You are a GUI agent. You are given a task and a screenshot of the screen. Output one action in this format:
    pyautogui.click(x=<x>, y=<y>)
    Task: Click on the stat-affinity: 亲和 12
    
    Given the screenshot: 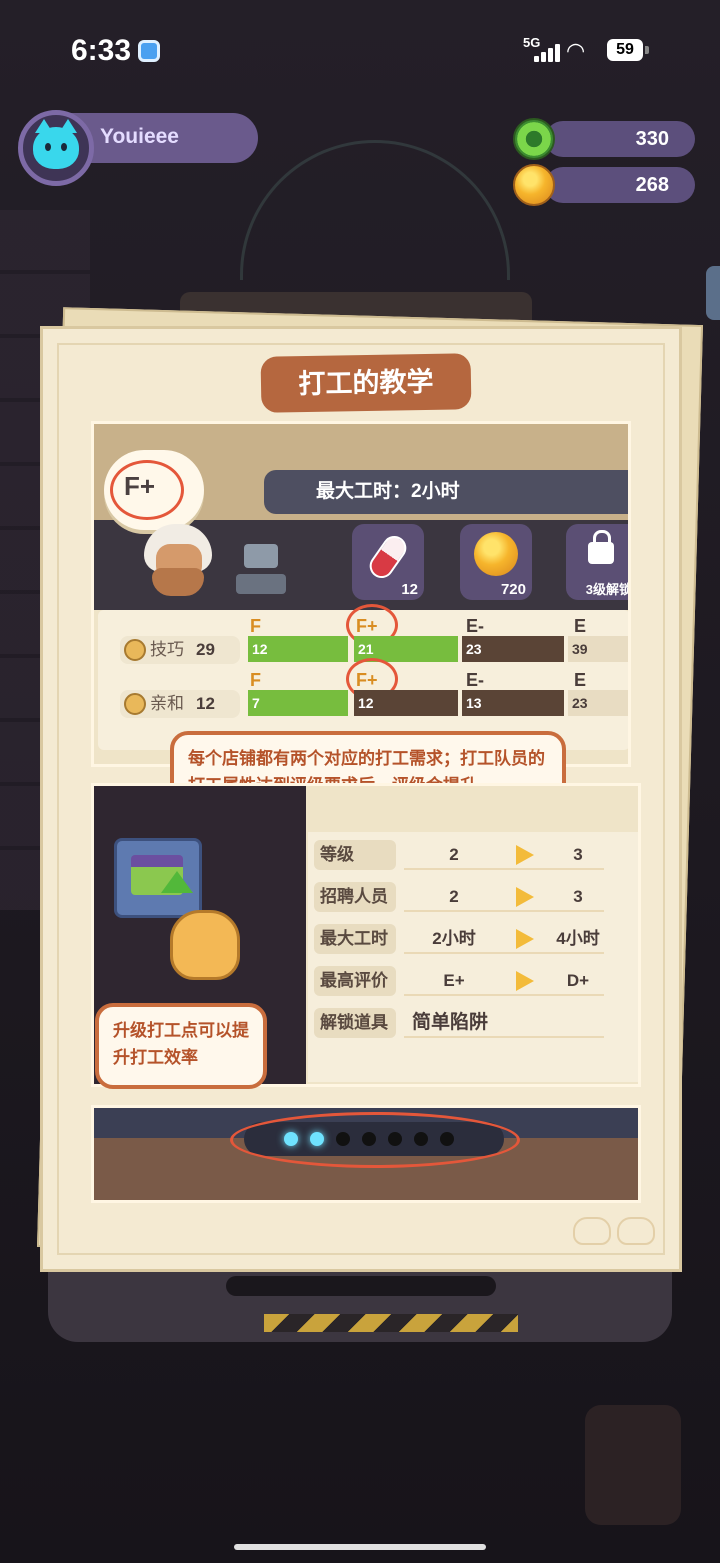 What is the action you would take?
    pyautogui.click(x=180, y=704)
    